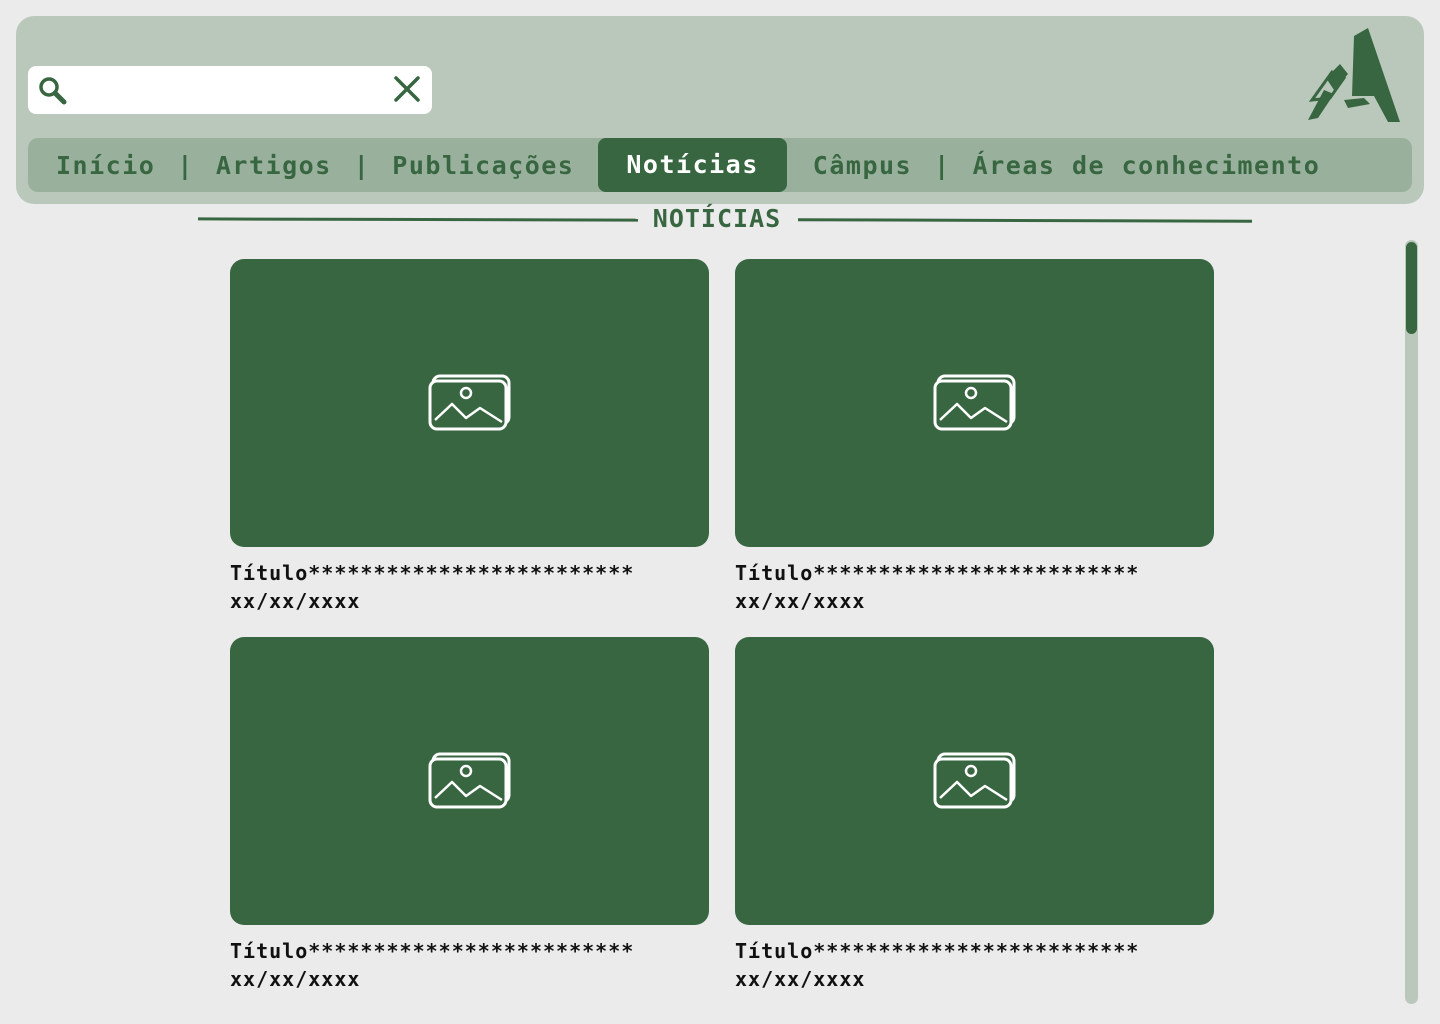 This screenshot has height=1024, width=1440. Describe the element at coordinates (1411, 288) in the screenshot. I see `scrollbar-thumb` at that location.